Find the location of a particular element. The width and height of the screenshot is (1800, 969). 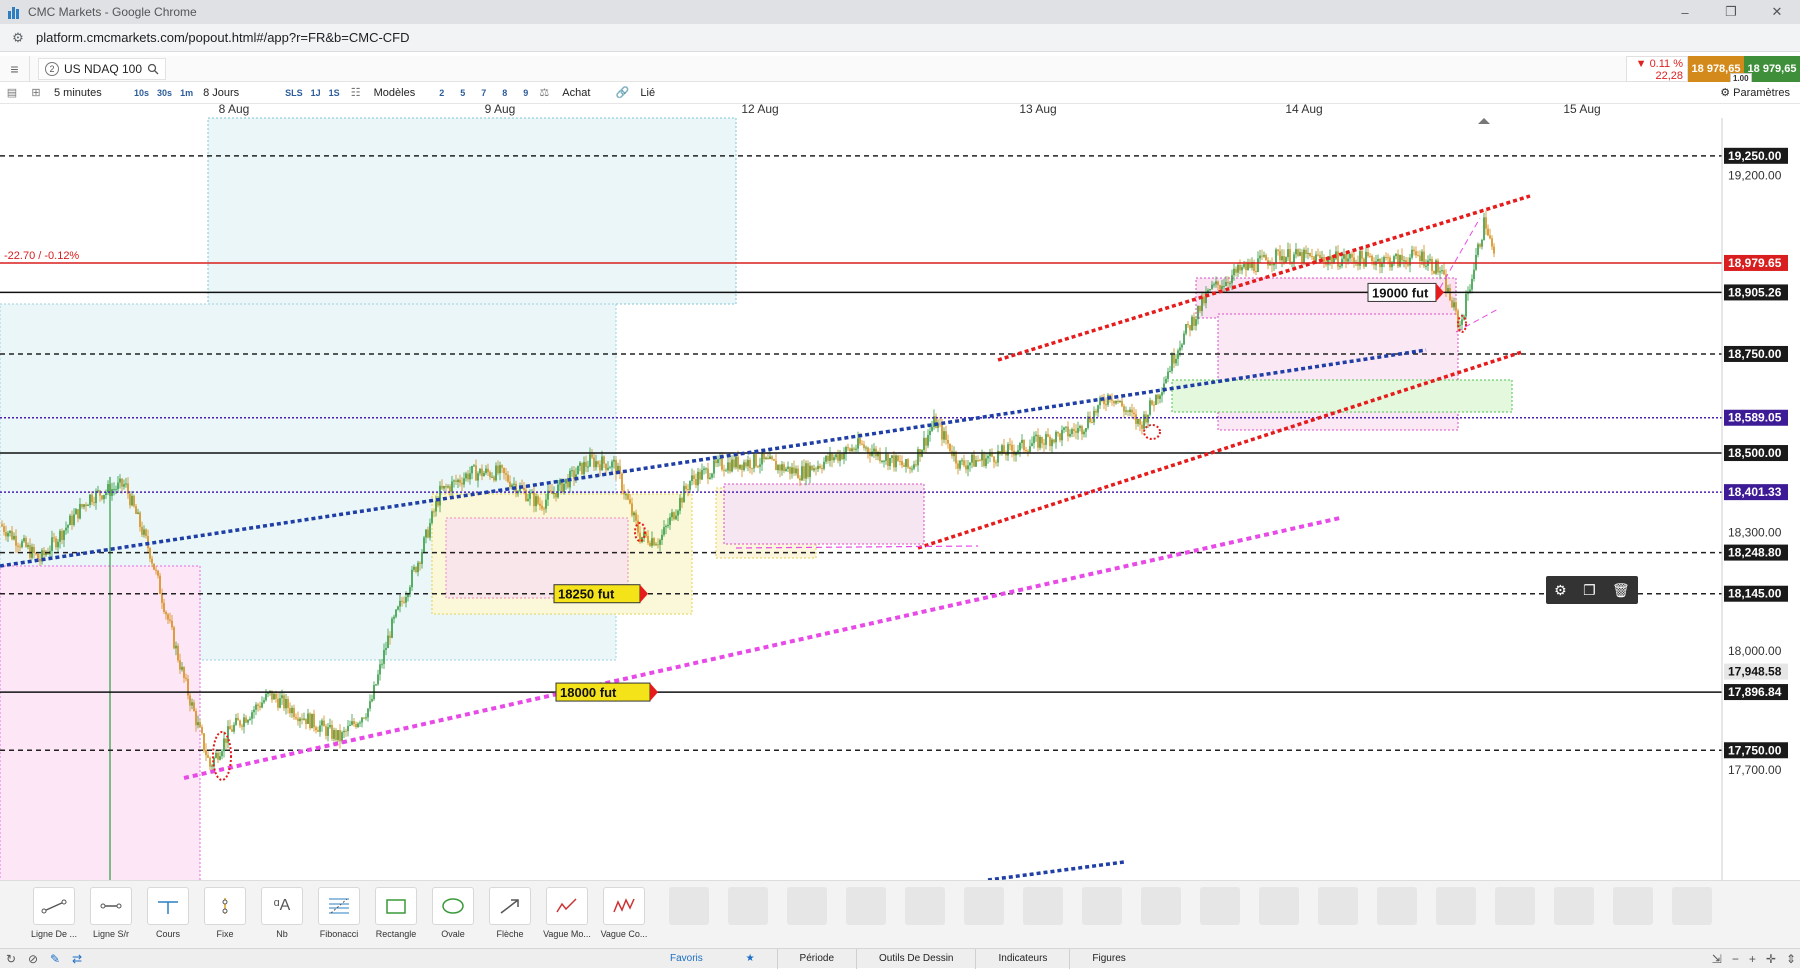

range-sls: SLS is located at coordinates (294, 93).